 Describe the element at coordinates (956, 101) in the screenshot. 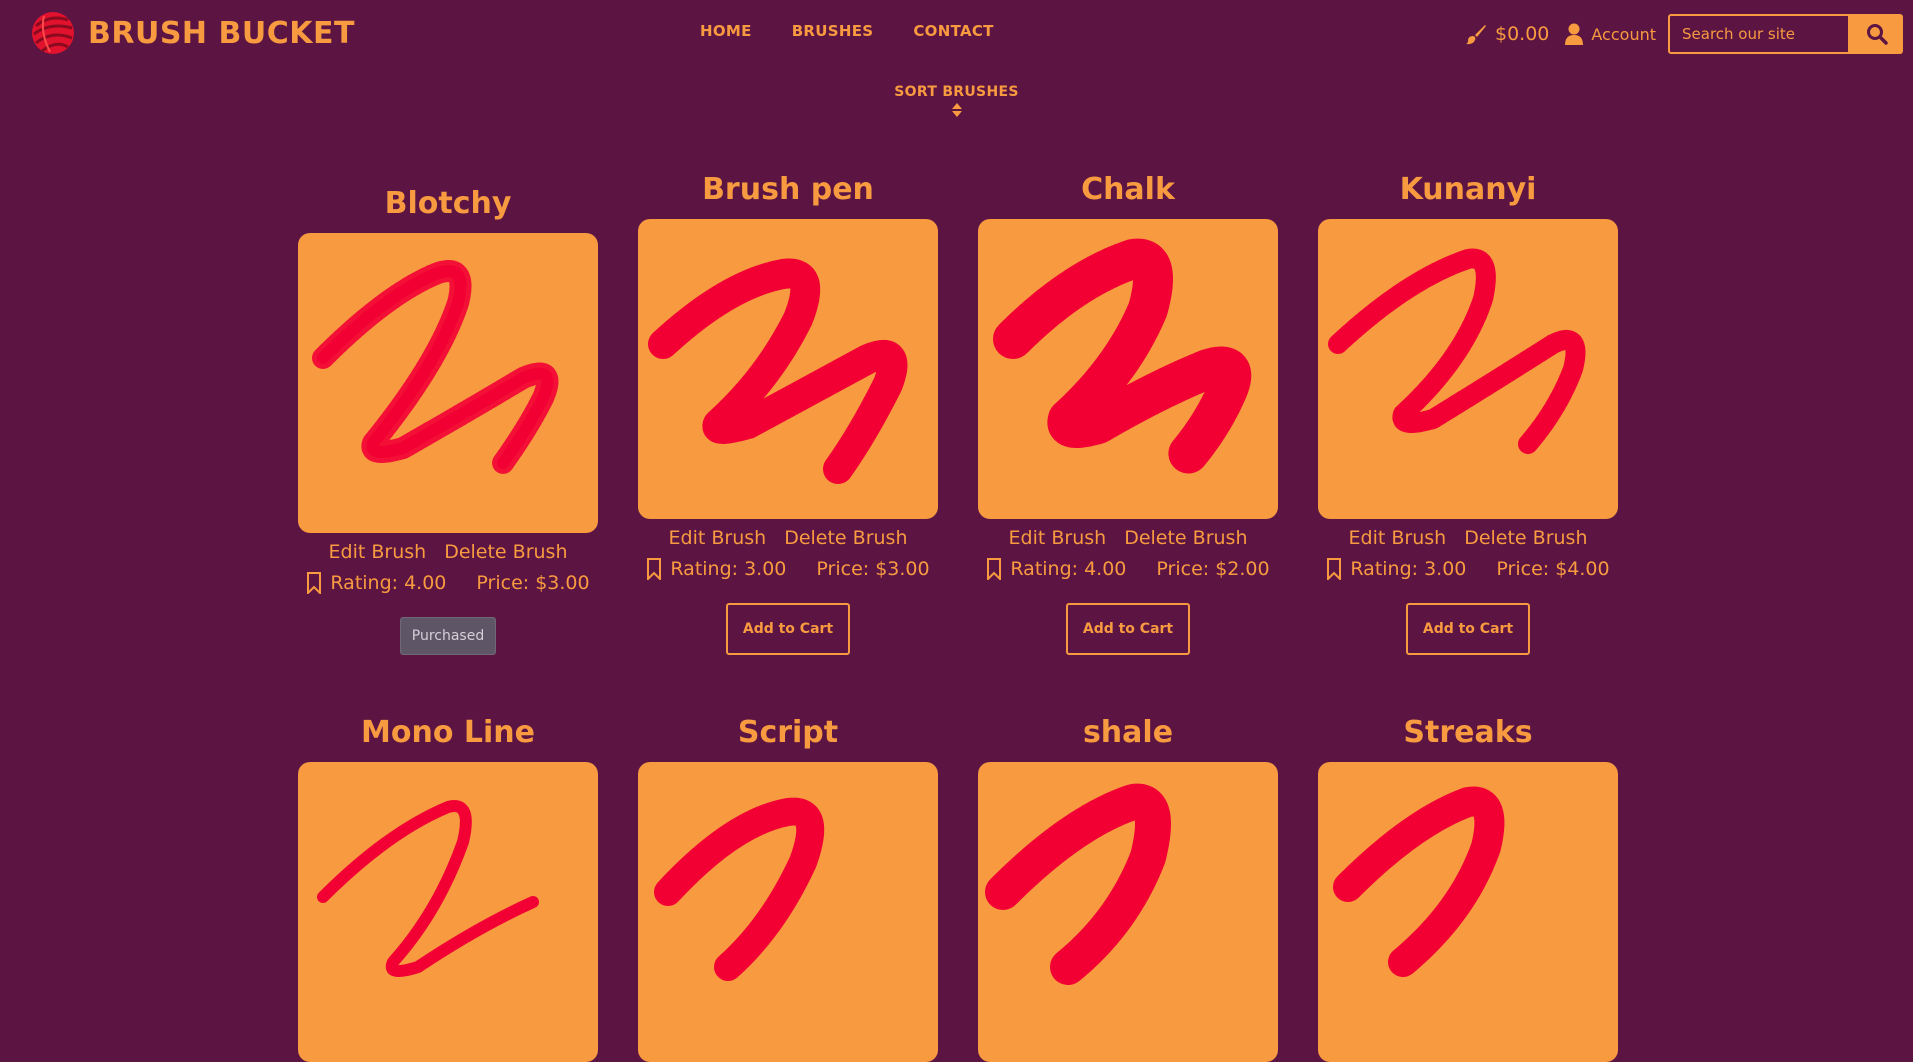

I see `sort-brushes-toggle: SORT BRUSHES` at that location.